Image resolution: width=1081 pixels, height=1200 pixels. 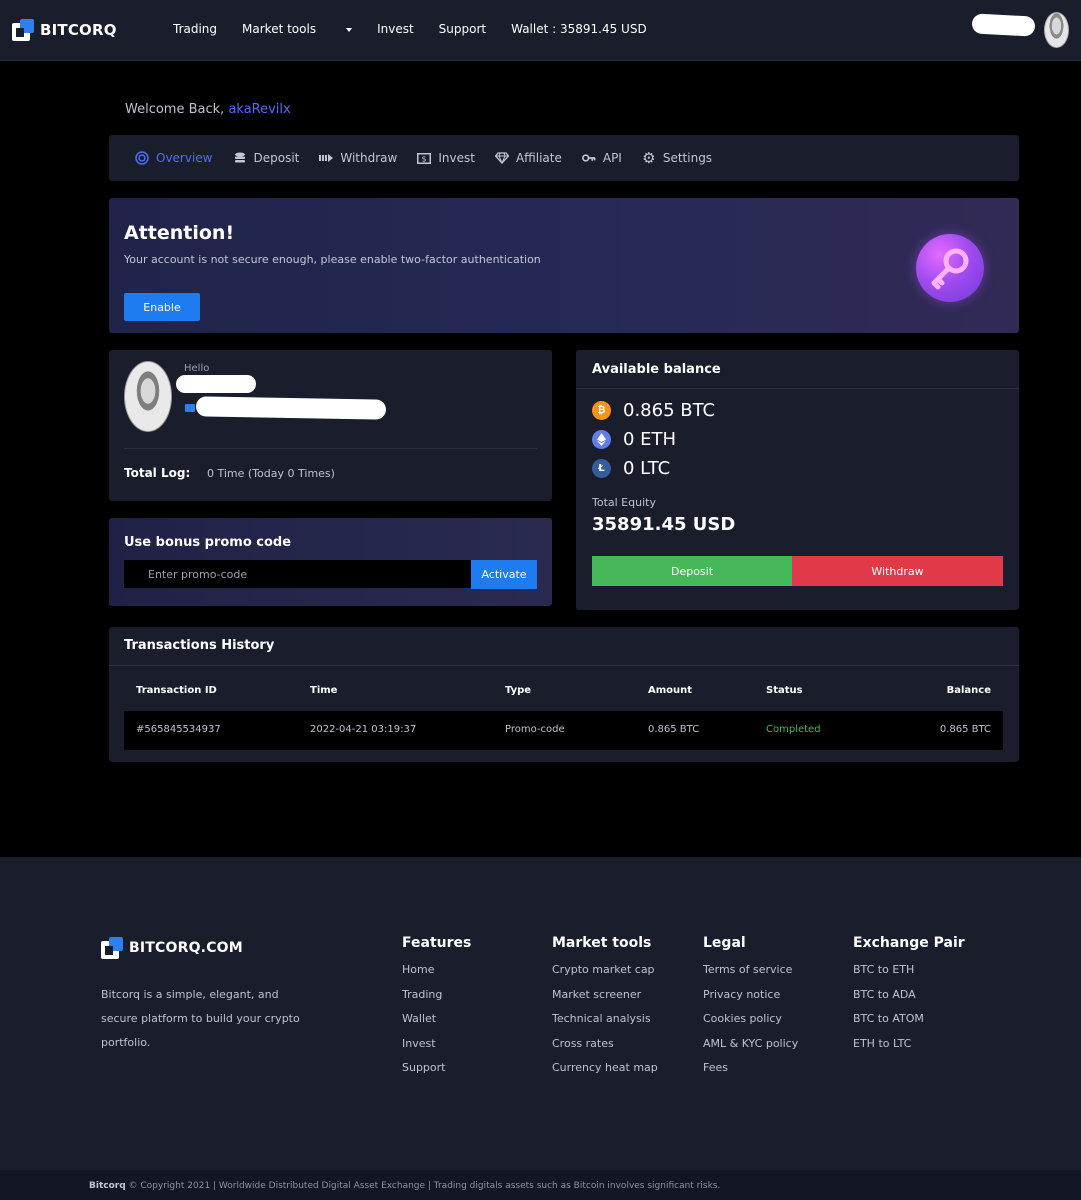 What do you see at coordinates (162, 307) in the screenshot?
I see `enable-2fa-button: Enable` at bounding box center [162, 307].